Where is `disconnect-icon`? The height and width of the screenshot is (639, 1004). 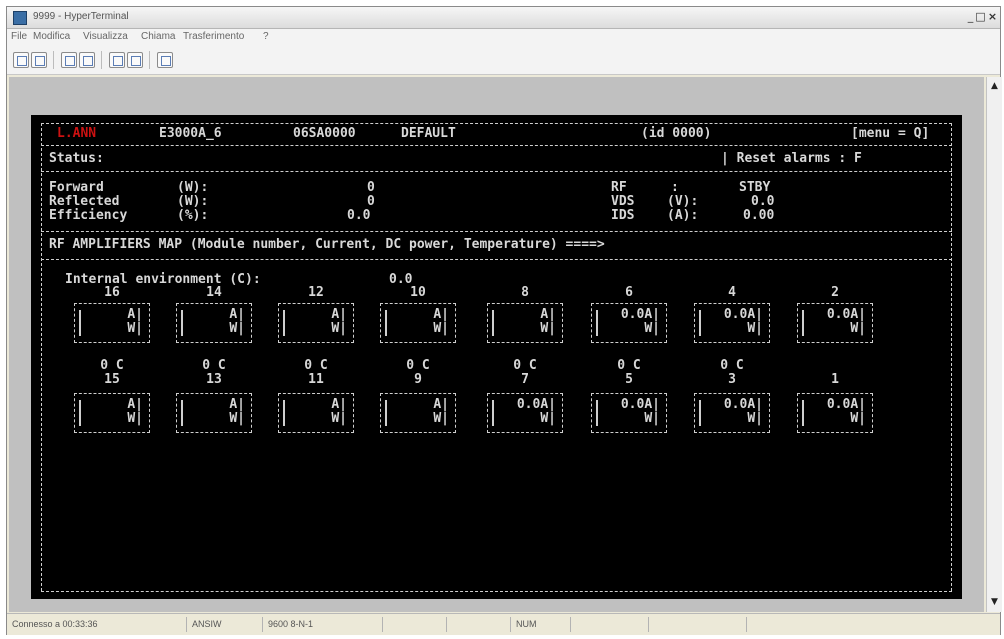 disconnect-icon is located at coordinates (87, 60).